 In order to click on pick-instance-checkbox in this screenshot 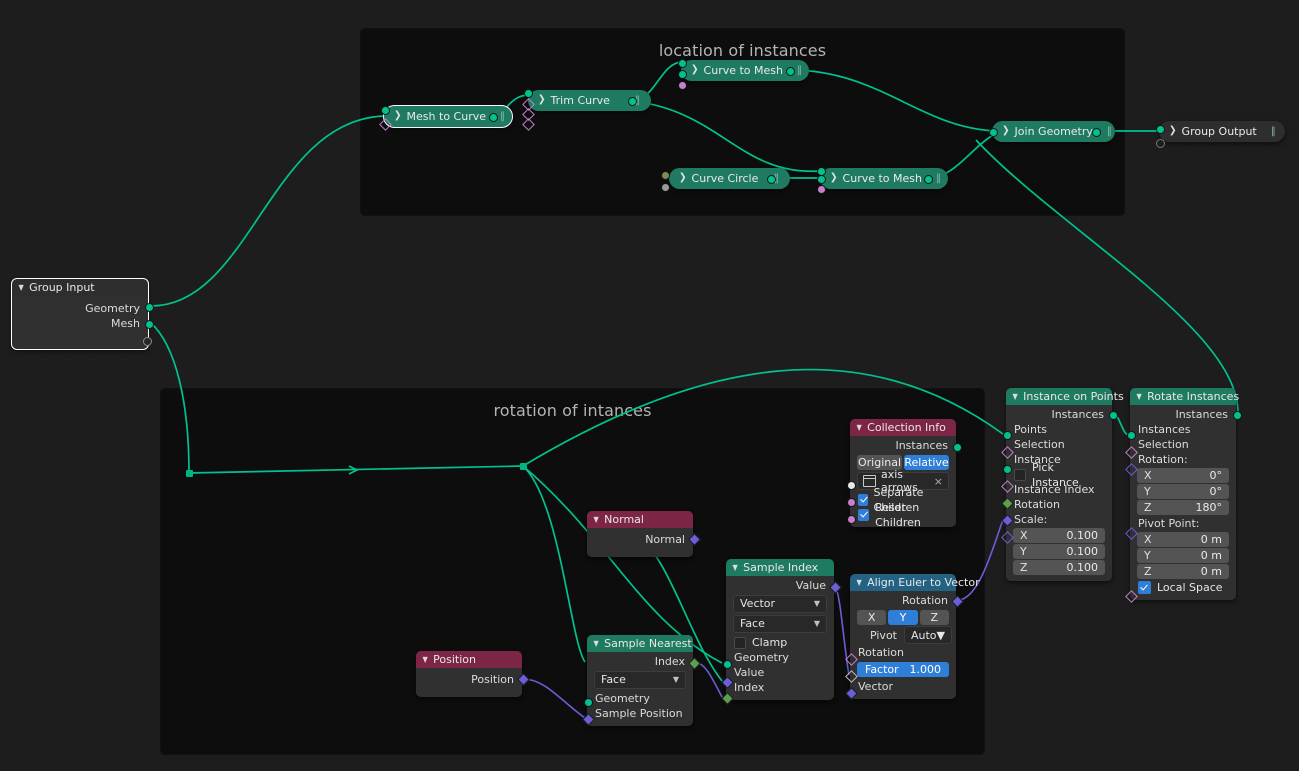, I will do `click(1020, 474)`.